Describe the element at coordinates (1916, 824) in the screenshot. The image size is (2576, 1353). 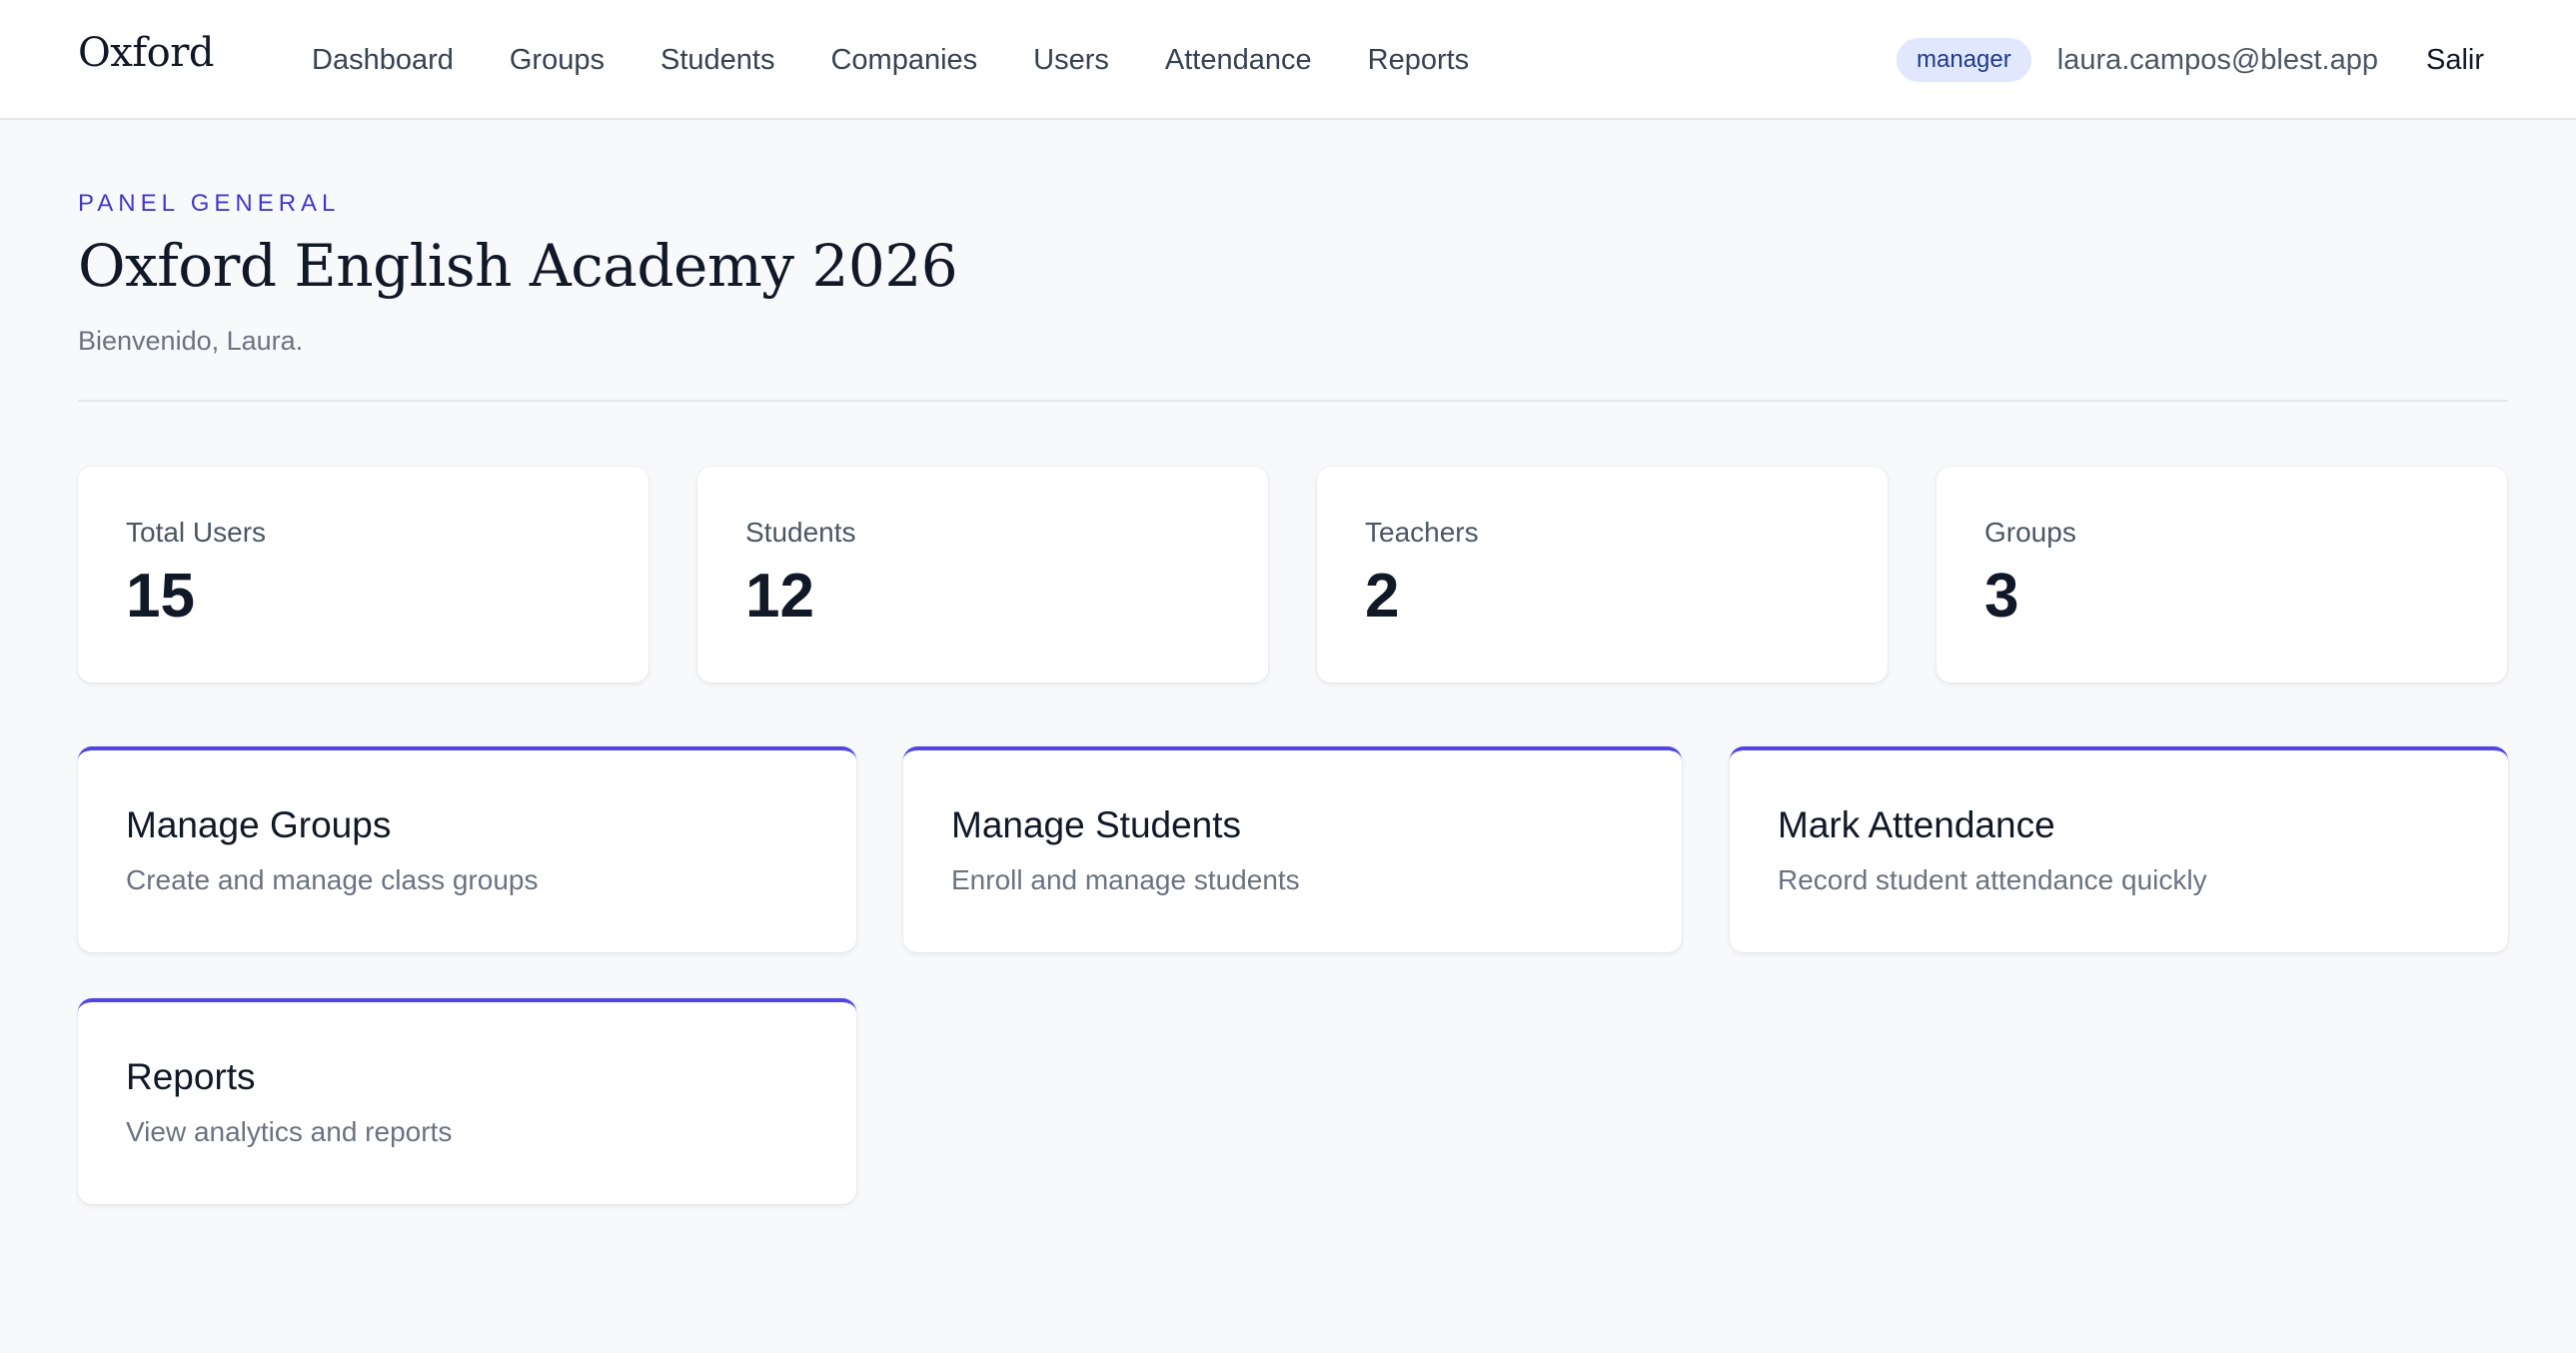
I see `action-title: Mark Attendance` at that location.